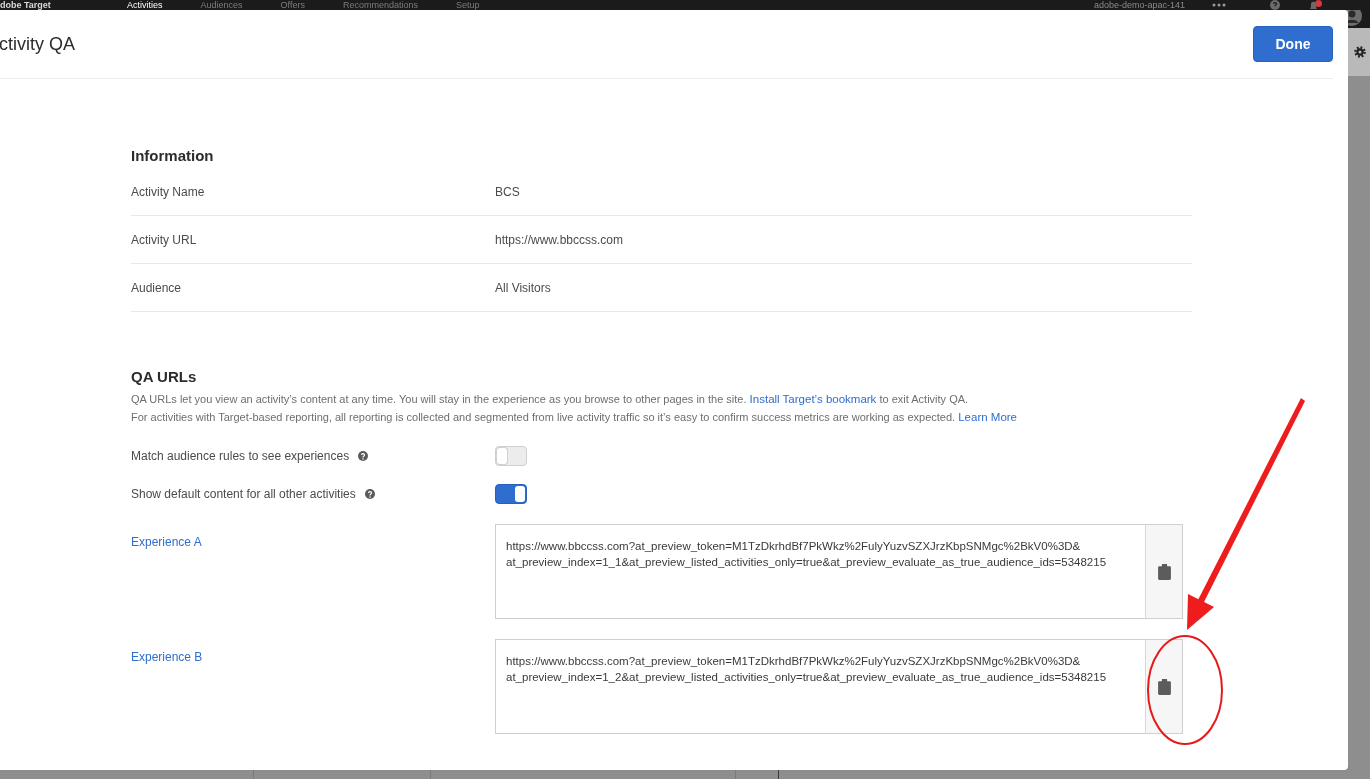 The height and width of the screenshot is (779, 1370). Describe the element at coordinates (167, 657) in the screenshot. I see `experience-link: Experience B` at that location.